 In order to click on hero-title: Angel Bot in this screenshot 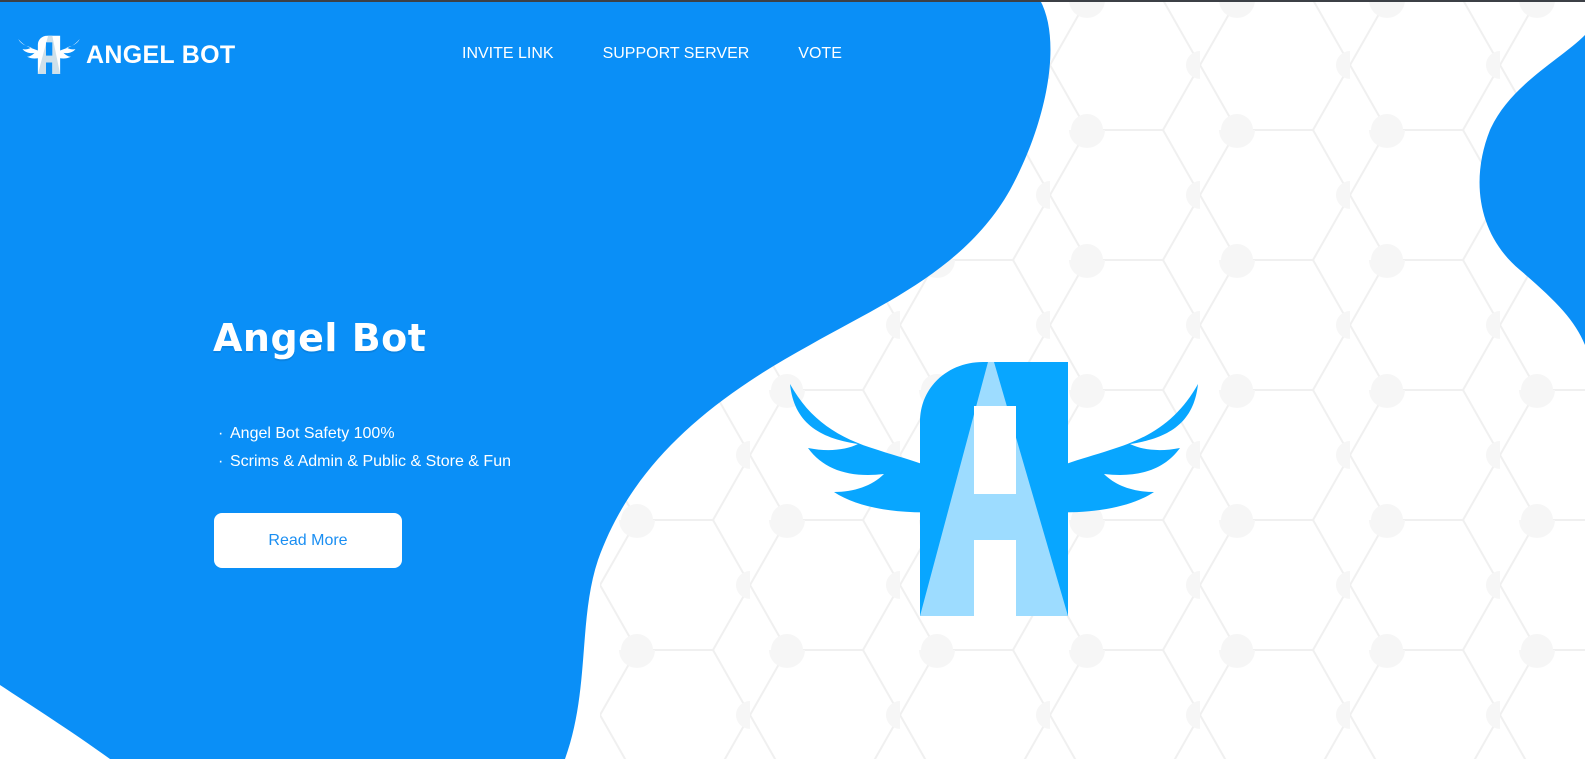, I will do `click(320, 338)`.